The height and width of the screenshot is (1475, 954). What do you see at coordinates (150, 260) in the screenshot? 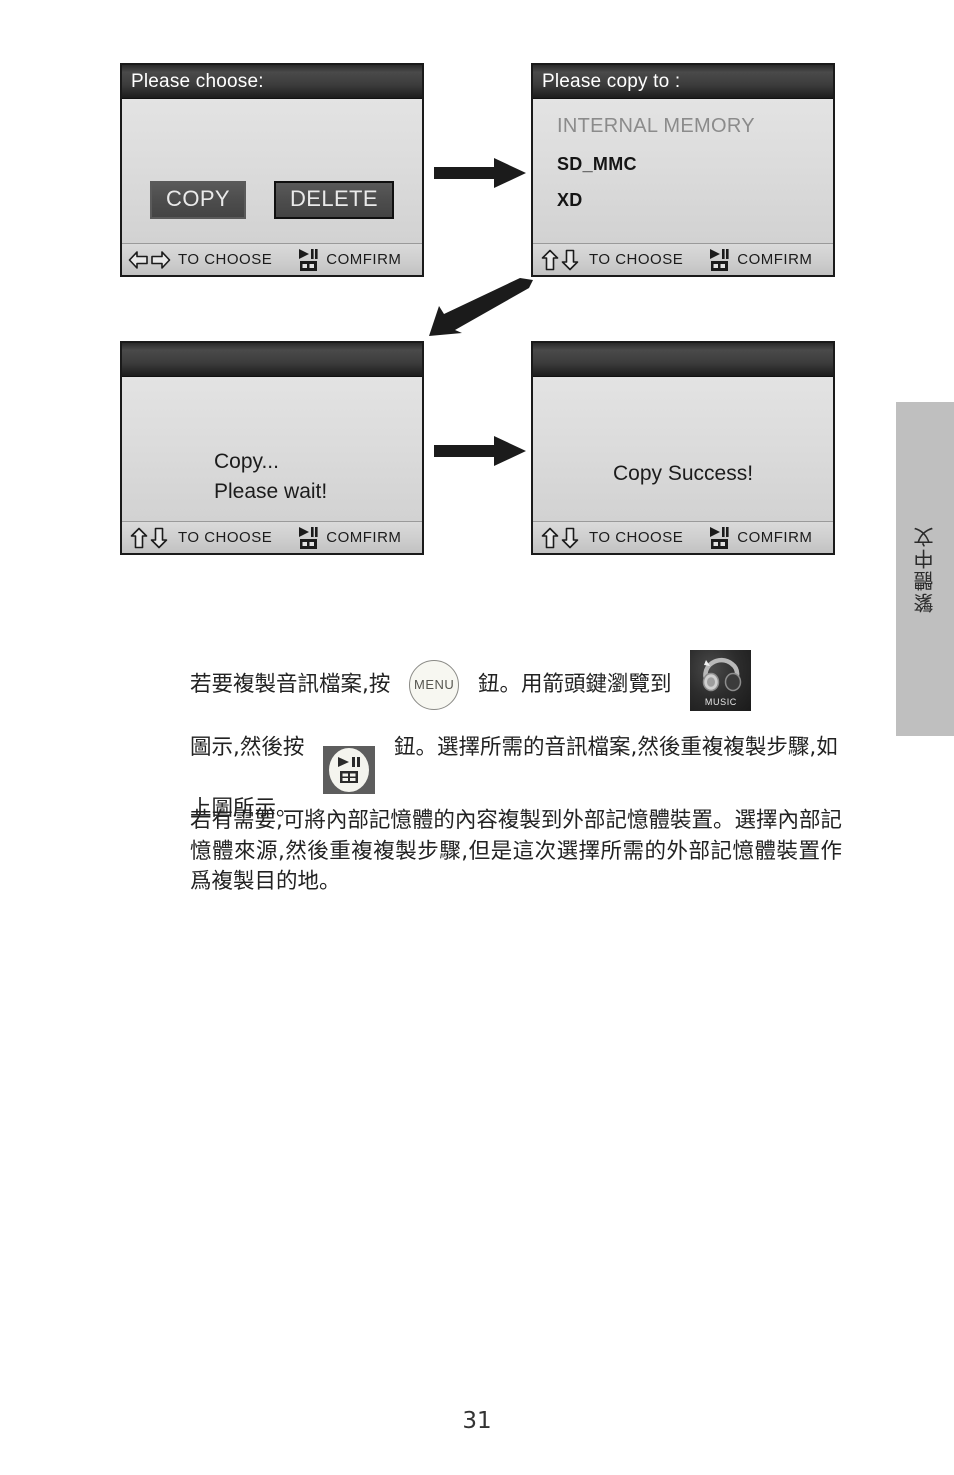
I see `left-right-arrows-icon` at bounding box center [150, 260].